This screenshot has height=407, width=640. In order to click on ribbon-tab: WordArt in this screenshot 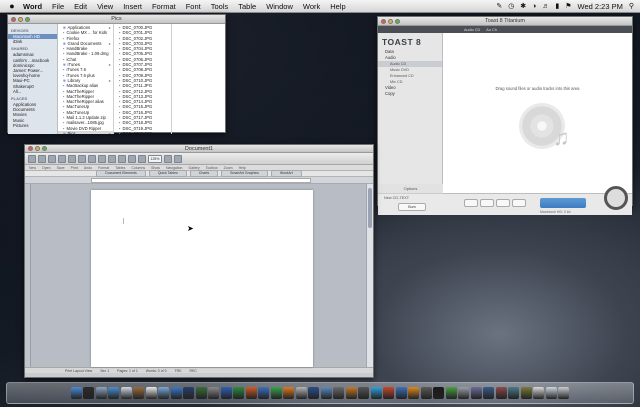, I will do `click(286, 173)`.